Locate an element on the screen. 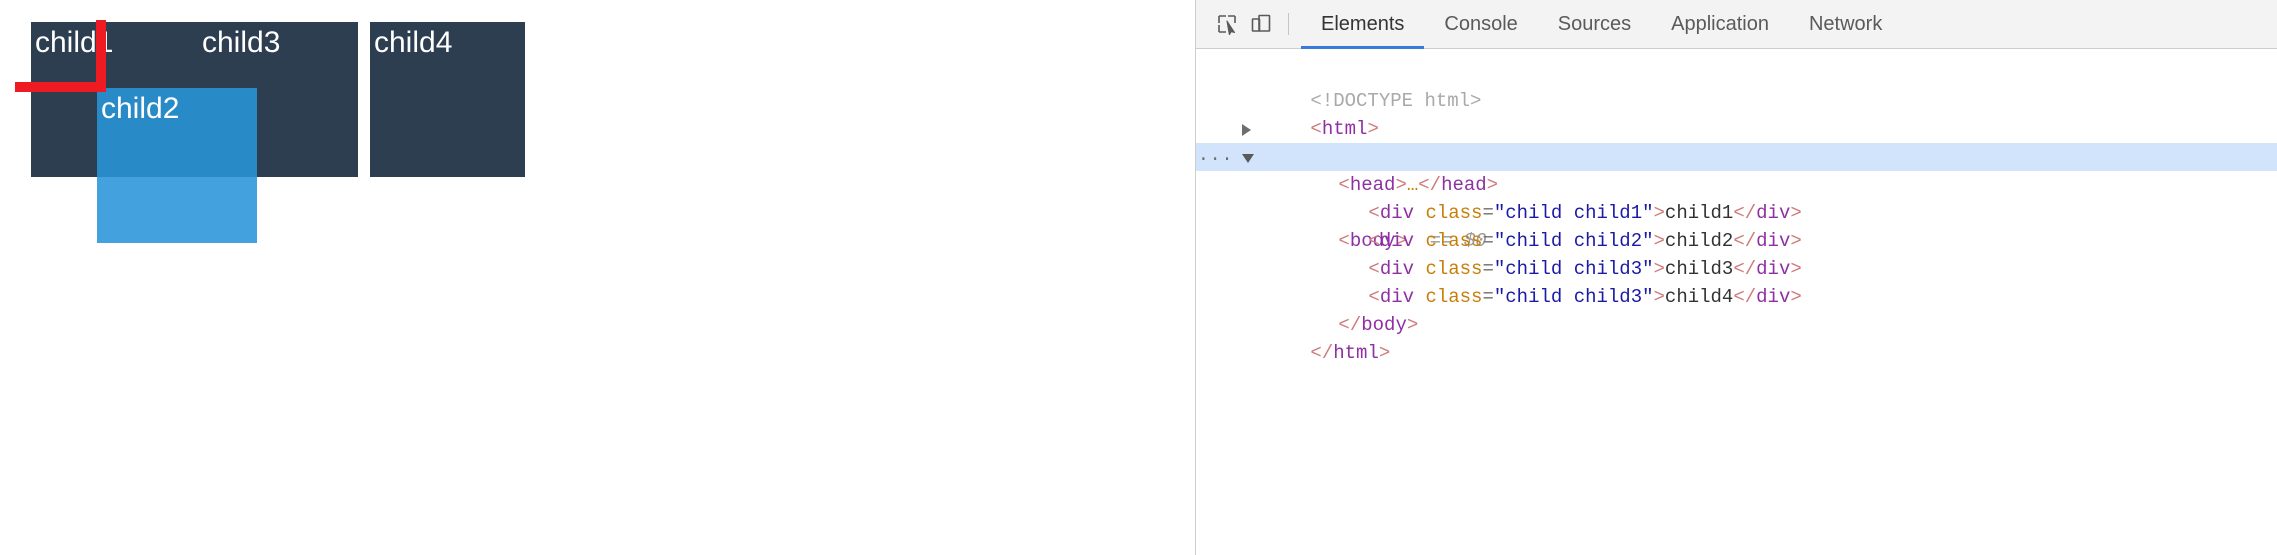  dom-row-head: <head>…</head> is located at coordinates (1736, 155).